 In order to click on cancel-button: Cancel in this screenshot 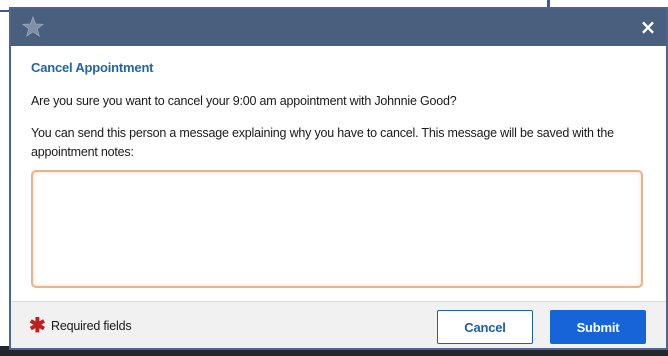, I will do `click(485, 327)`.